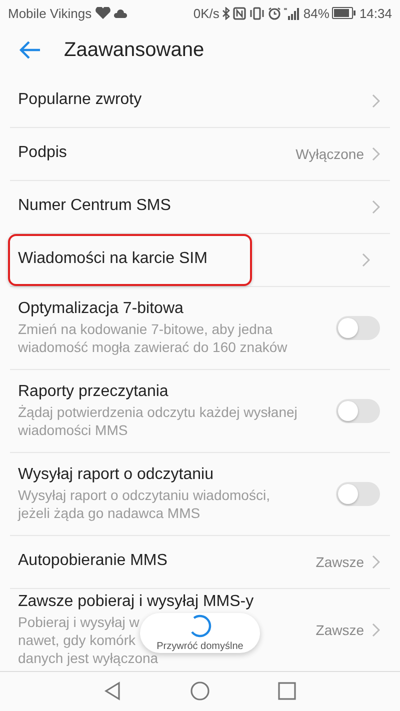 Image resolution: width=400 pixels, height=711 pixels. I want to click on restore-defaults-toast: Przywróć domyślne, so click(200, 632).